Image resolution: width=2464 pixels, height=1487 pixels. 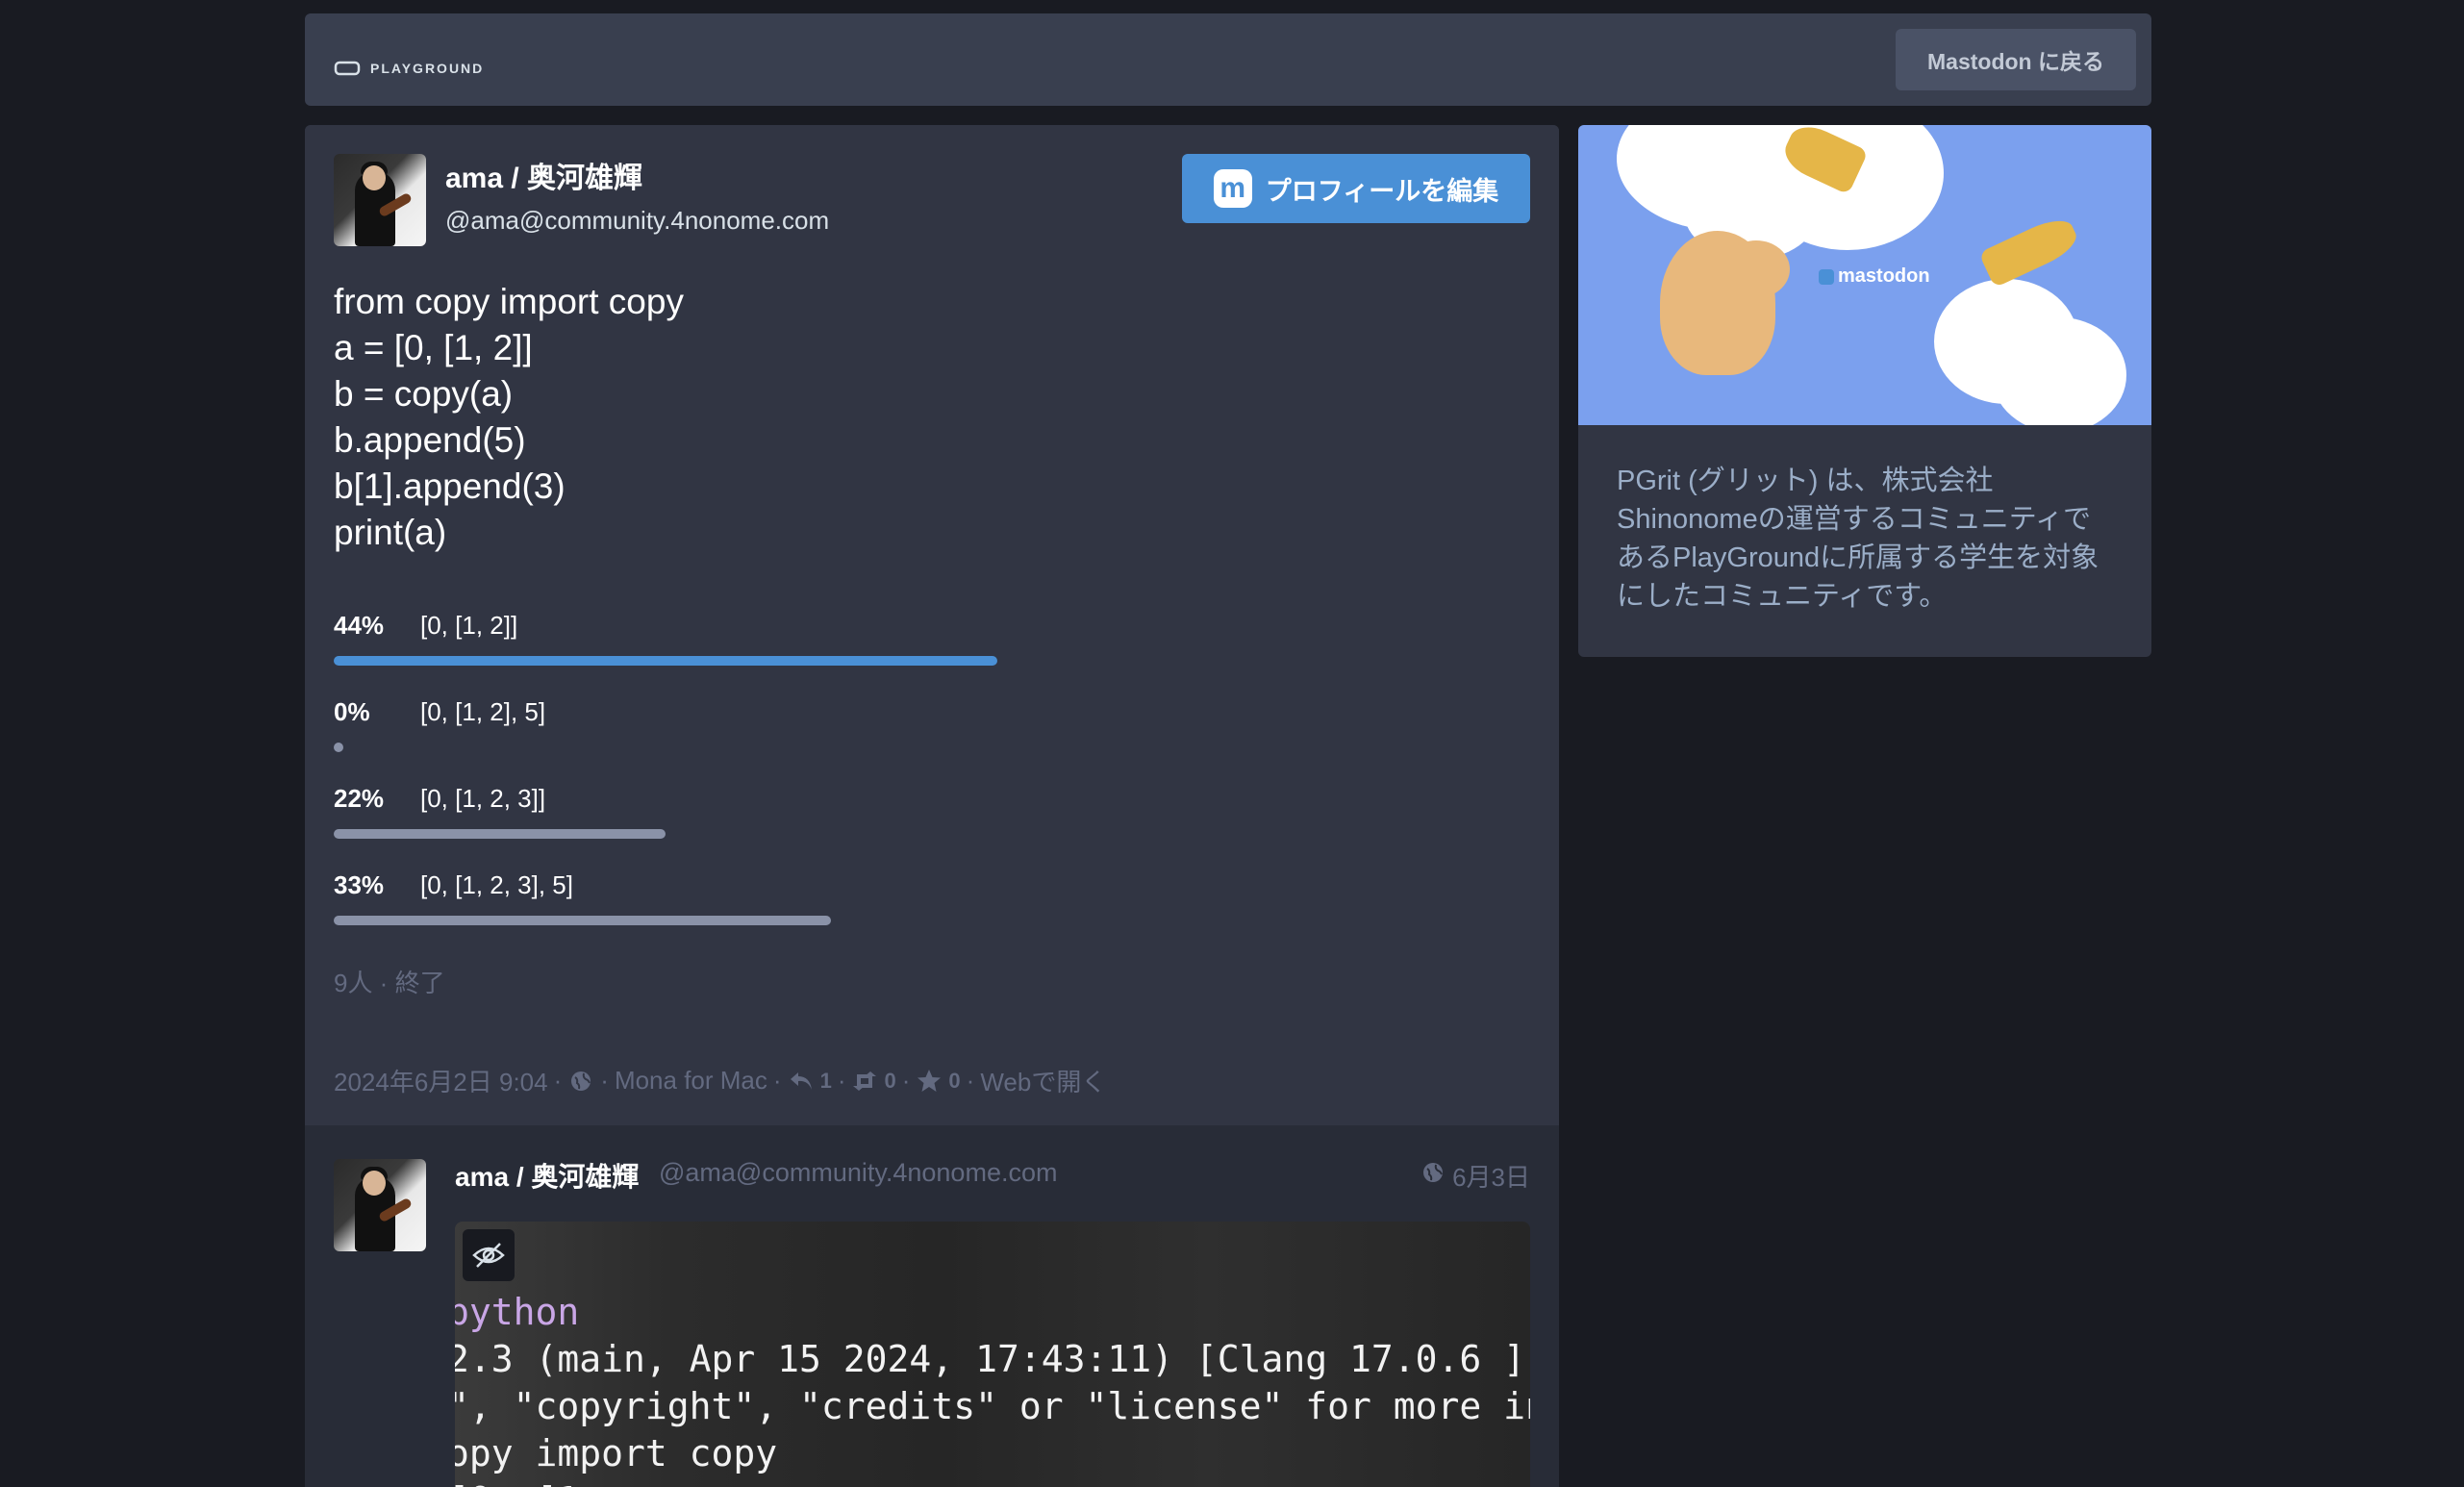 I want to click on edit-profile-button: m プロフィールを編集, so click(x=1356, y=189).